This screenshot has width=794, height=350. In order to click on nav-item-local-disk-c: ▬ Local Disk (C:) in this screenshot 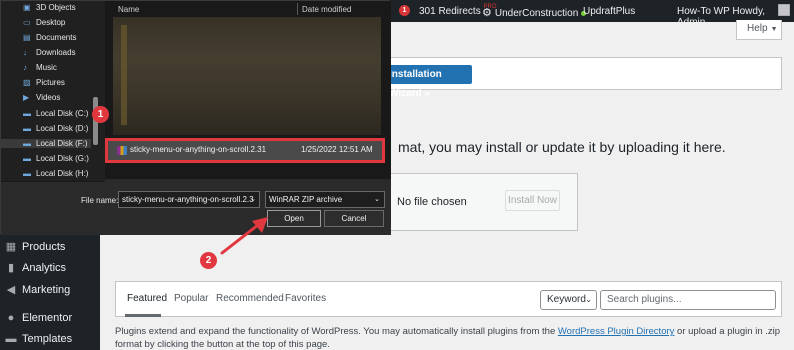, I will do `click(55, 113)`.